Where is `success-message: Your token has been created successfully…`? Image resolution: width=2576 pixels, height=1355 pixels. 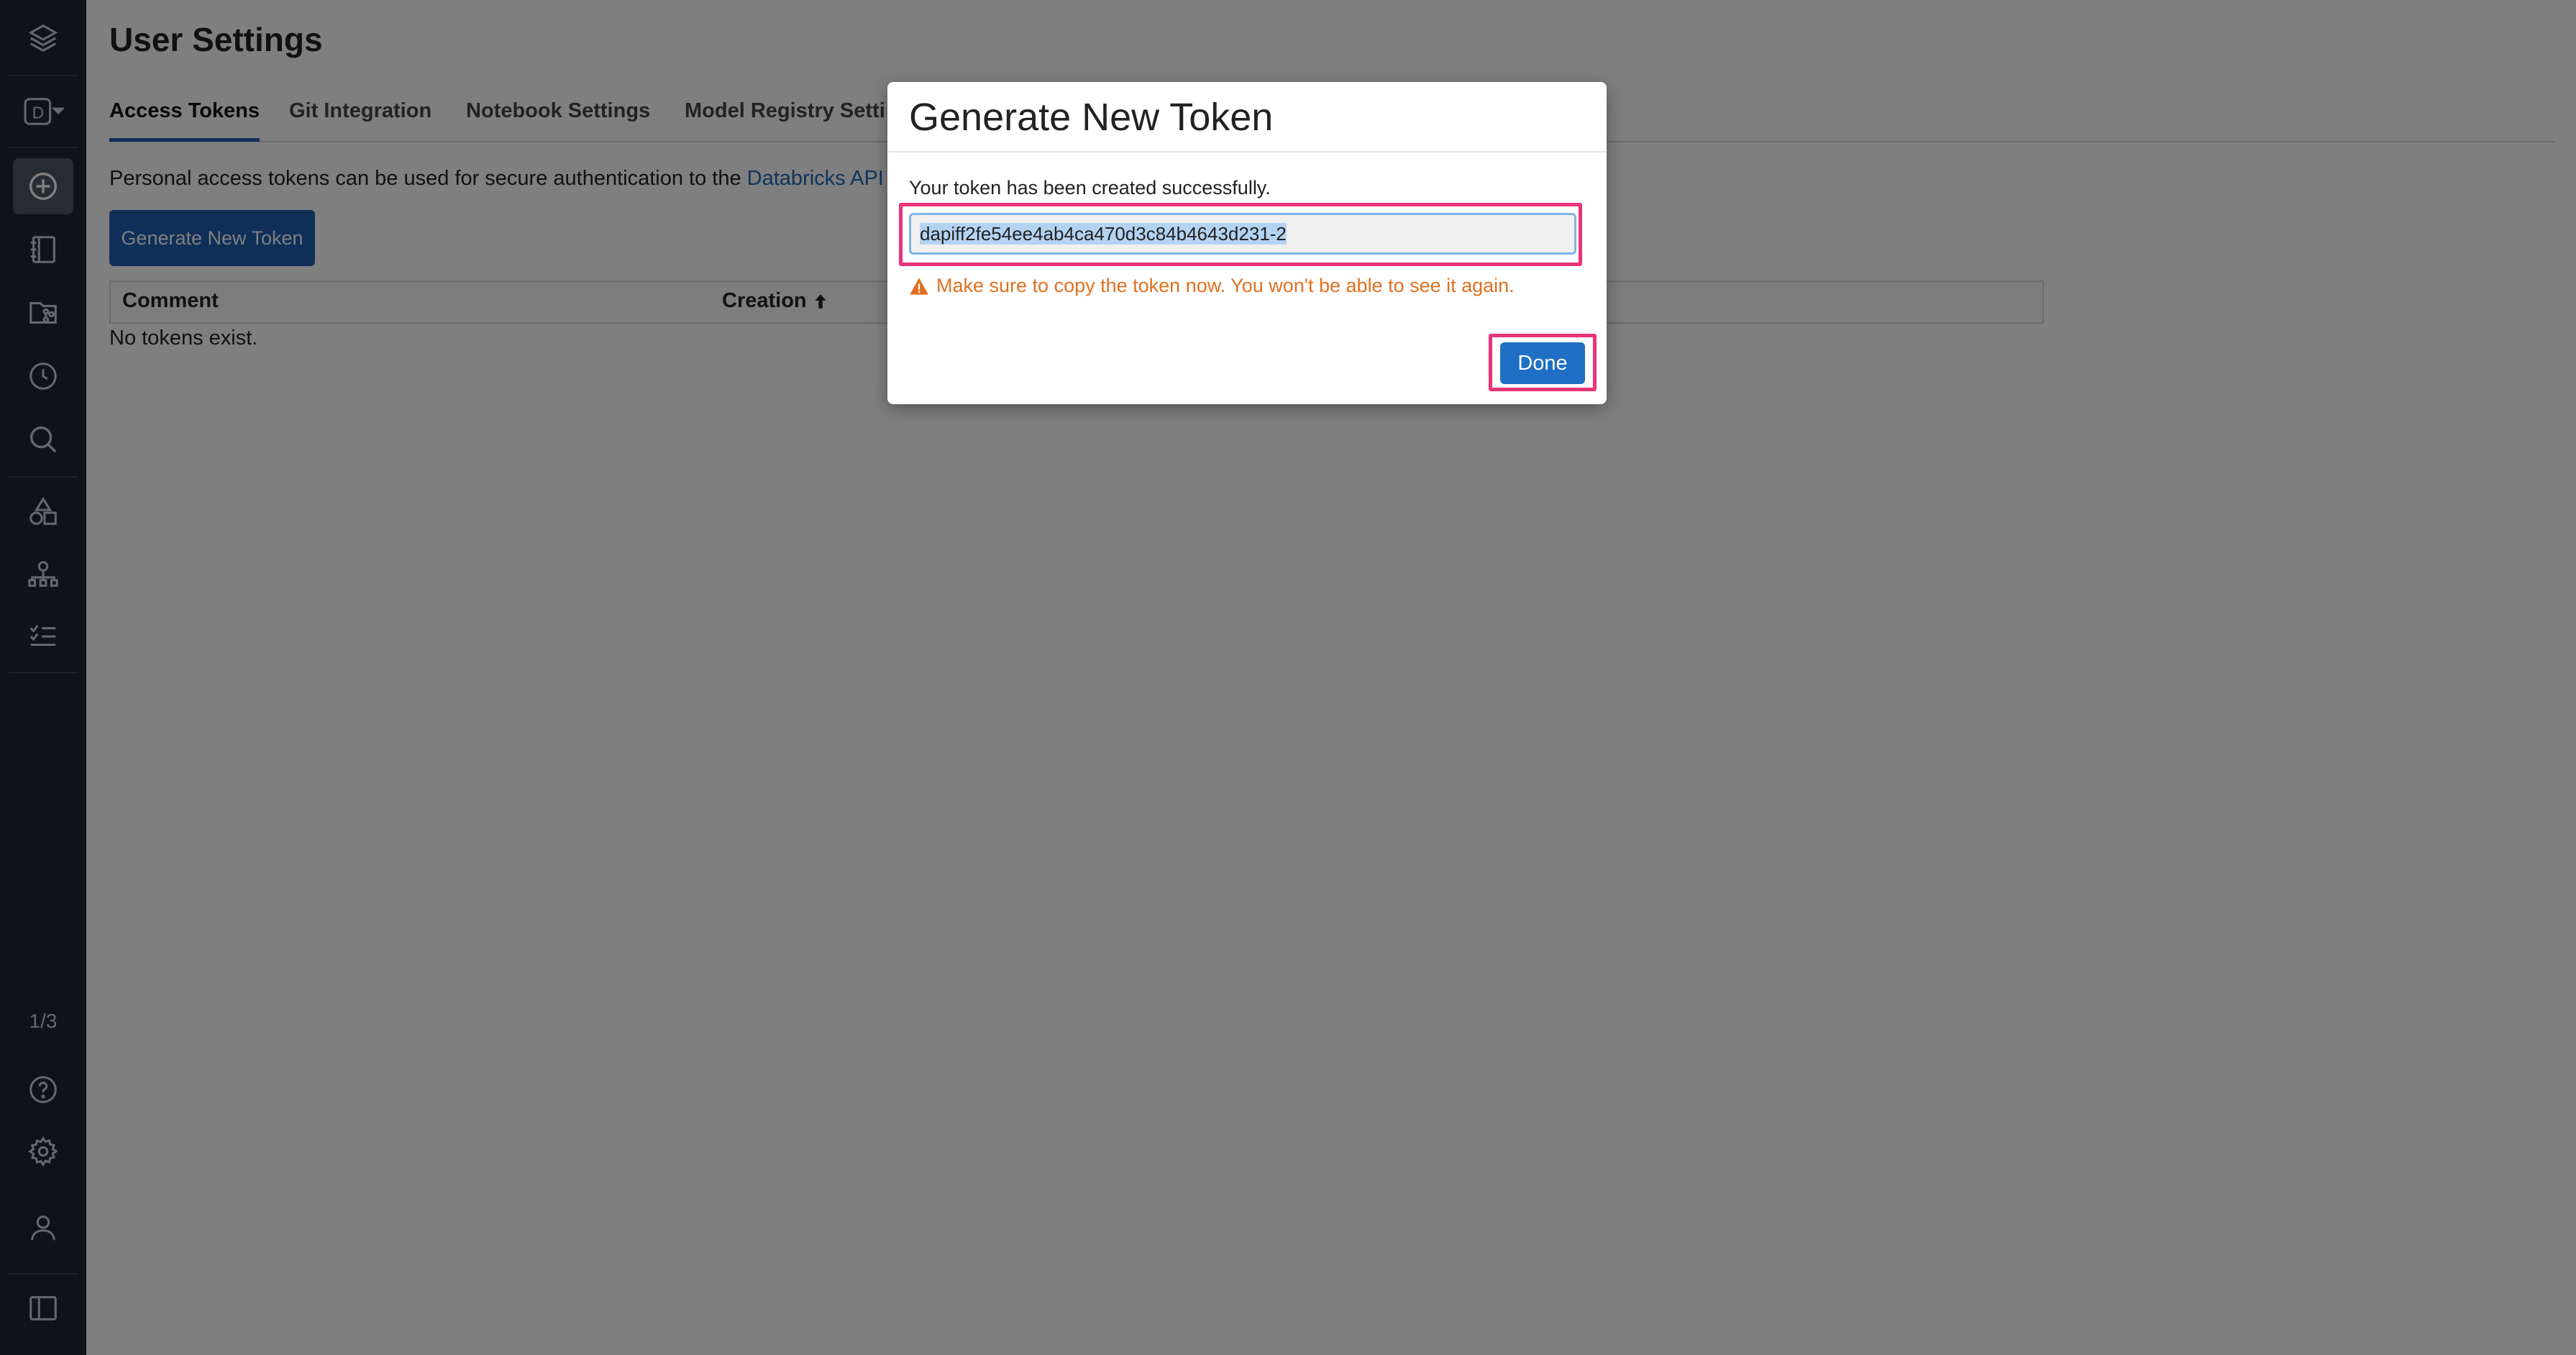
success-message: Your token has been created successfully… is located at coordinates (1090, 188).